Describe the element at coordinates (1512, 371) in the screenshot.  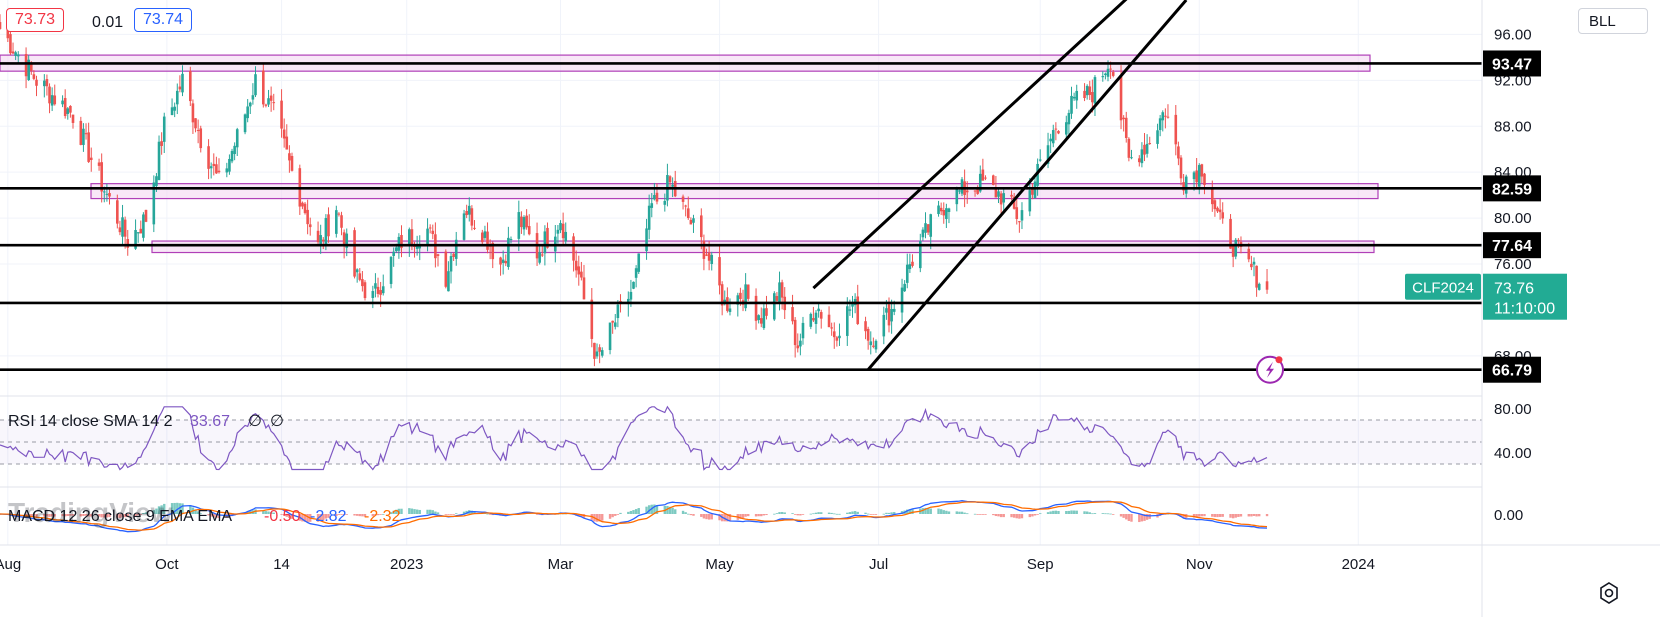
I see `level-price-label: 66.79` at that location.